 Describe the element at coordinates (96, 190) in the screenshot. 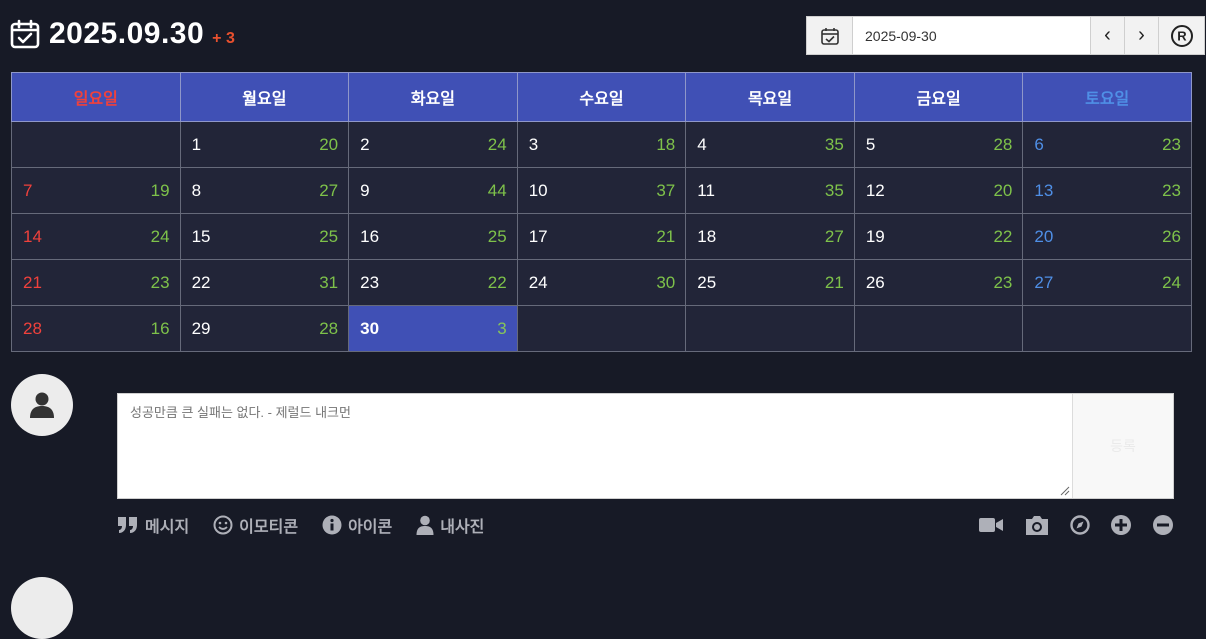

I see `calendar-day-cell: 7 19` at that location.